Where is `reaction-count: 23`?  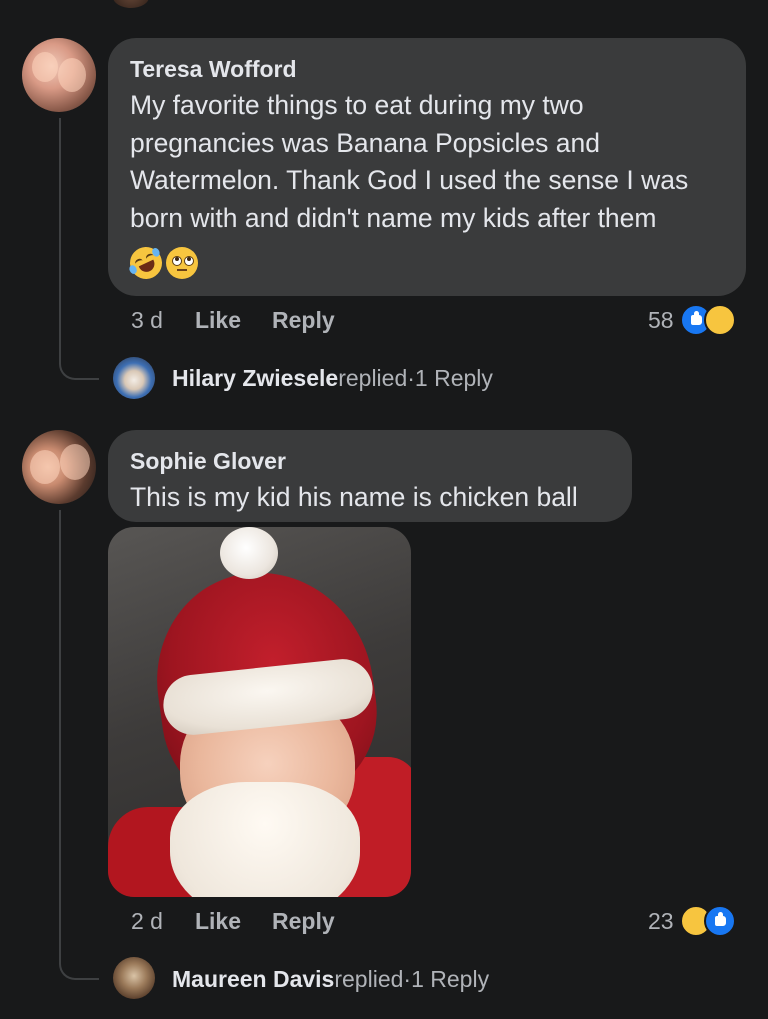
reaction-count: 23 is located at coordinates (661, 920).